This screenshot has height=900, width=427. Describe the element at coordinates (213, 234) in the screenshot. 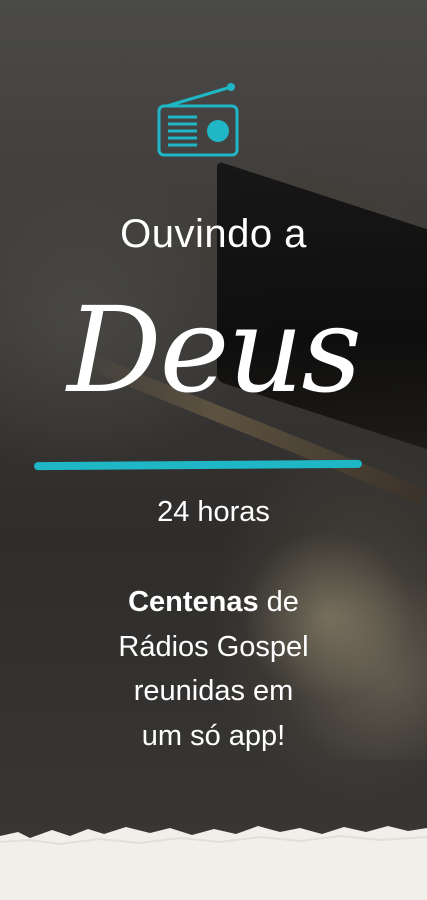

I see `headline: Ouvindo a` at that location.